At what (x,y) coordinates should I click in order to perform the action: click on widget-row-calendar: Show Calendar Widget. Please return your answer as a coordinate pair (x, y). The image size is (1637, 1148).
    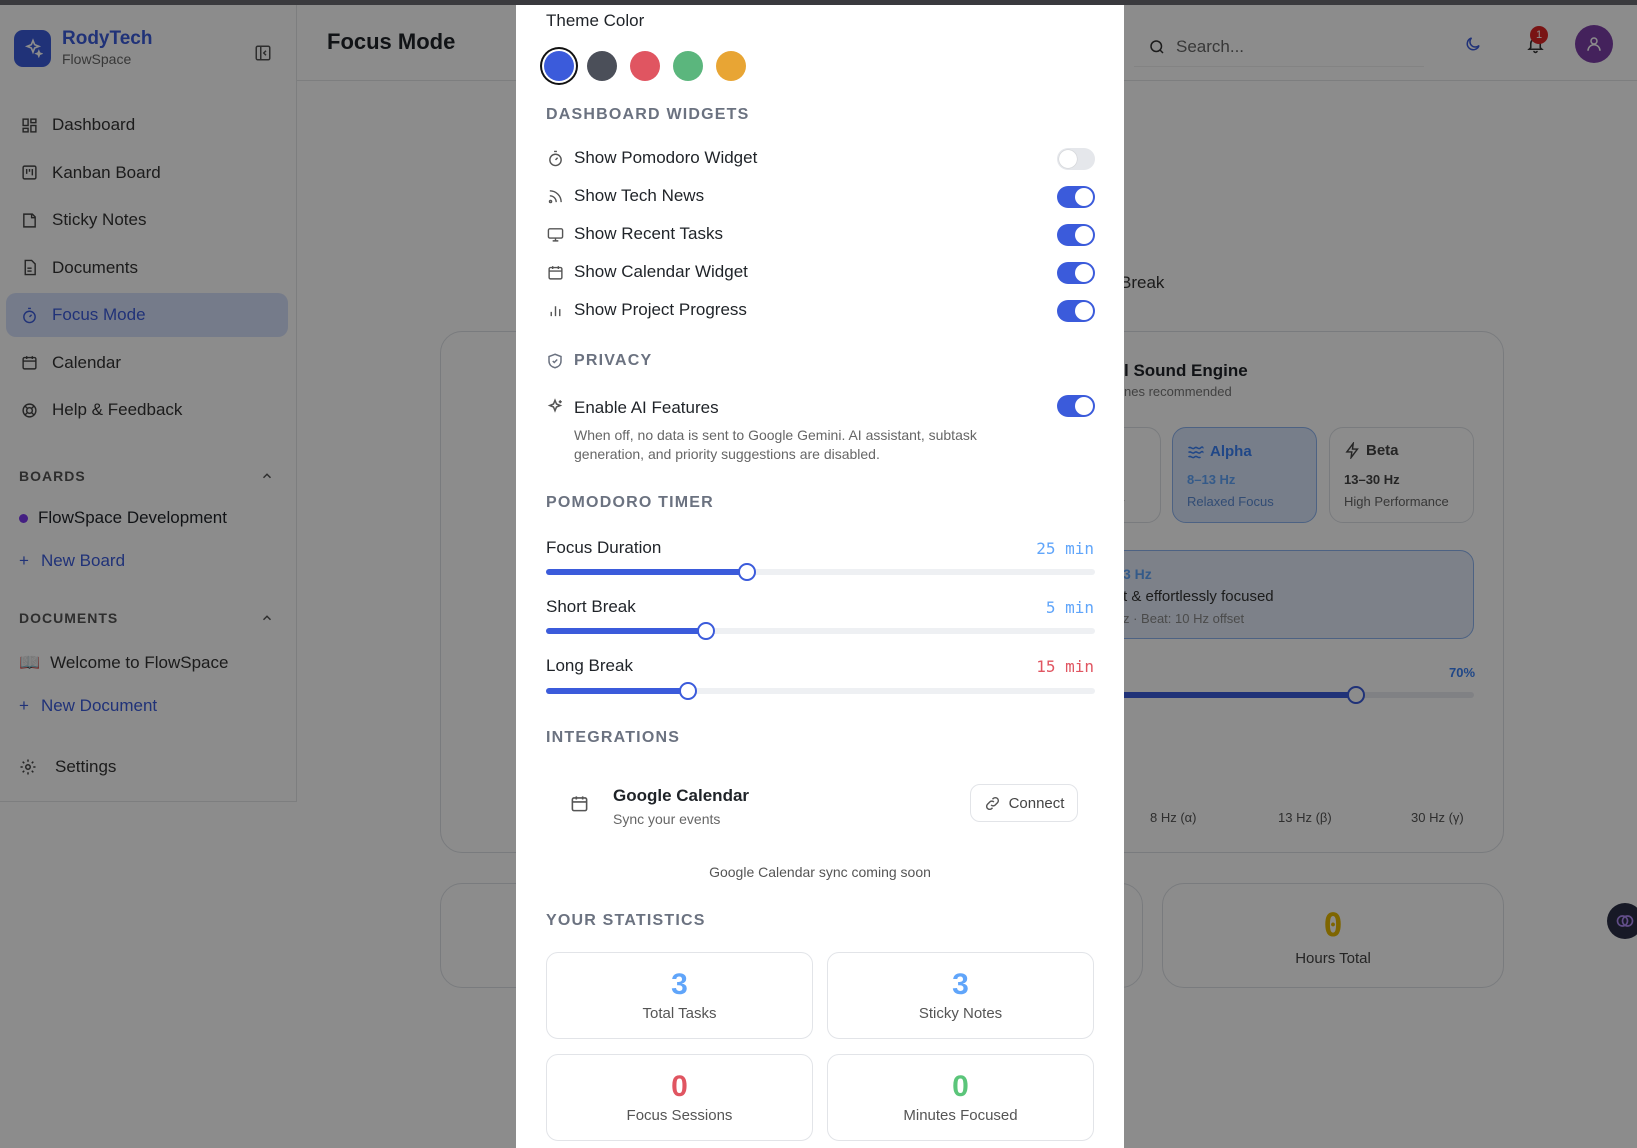
    Looking at the image, I should click on (647, 272).